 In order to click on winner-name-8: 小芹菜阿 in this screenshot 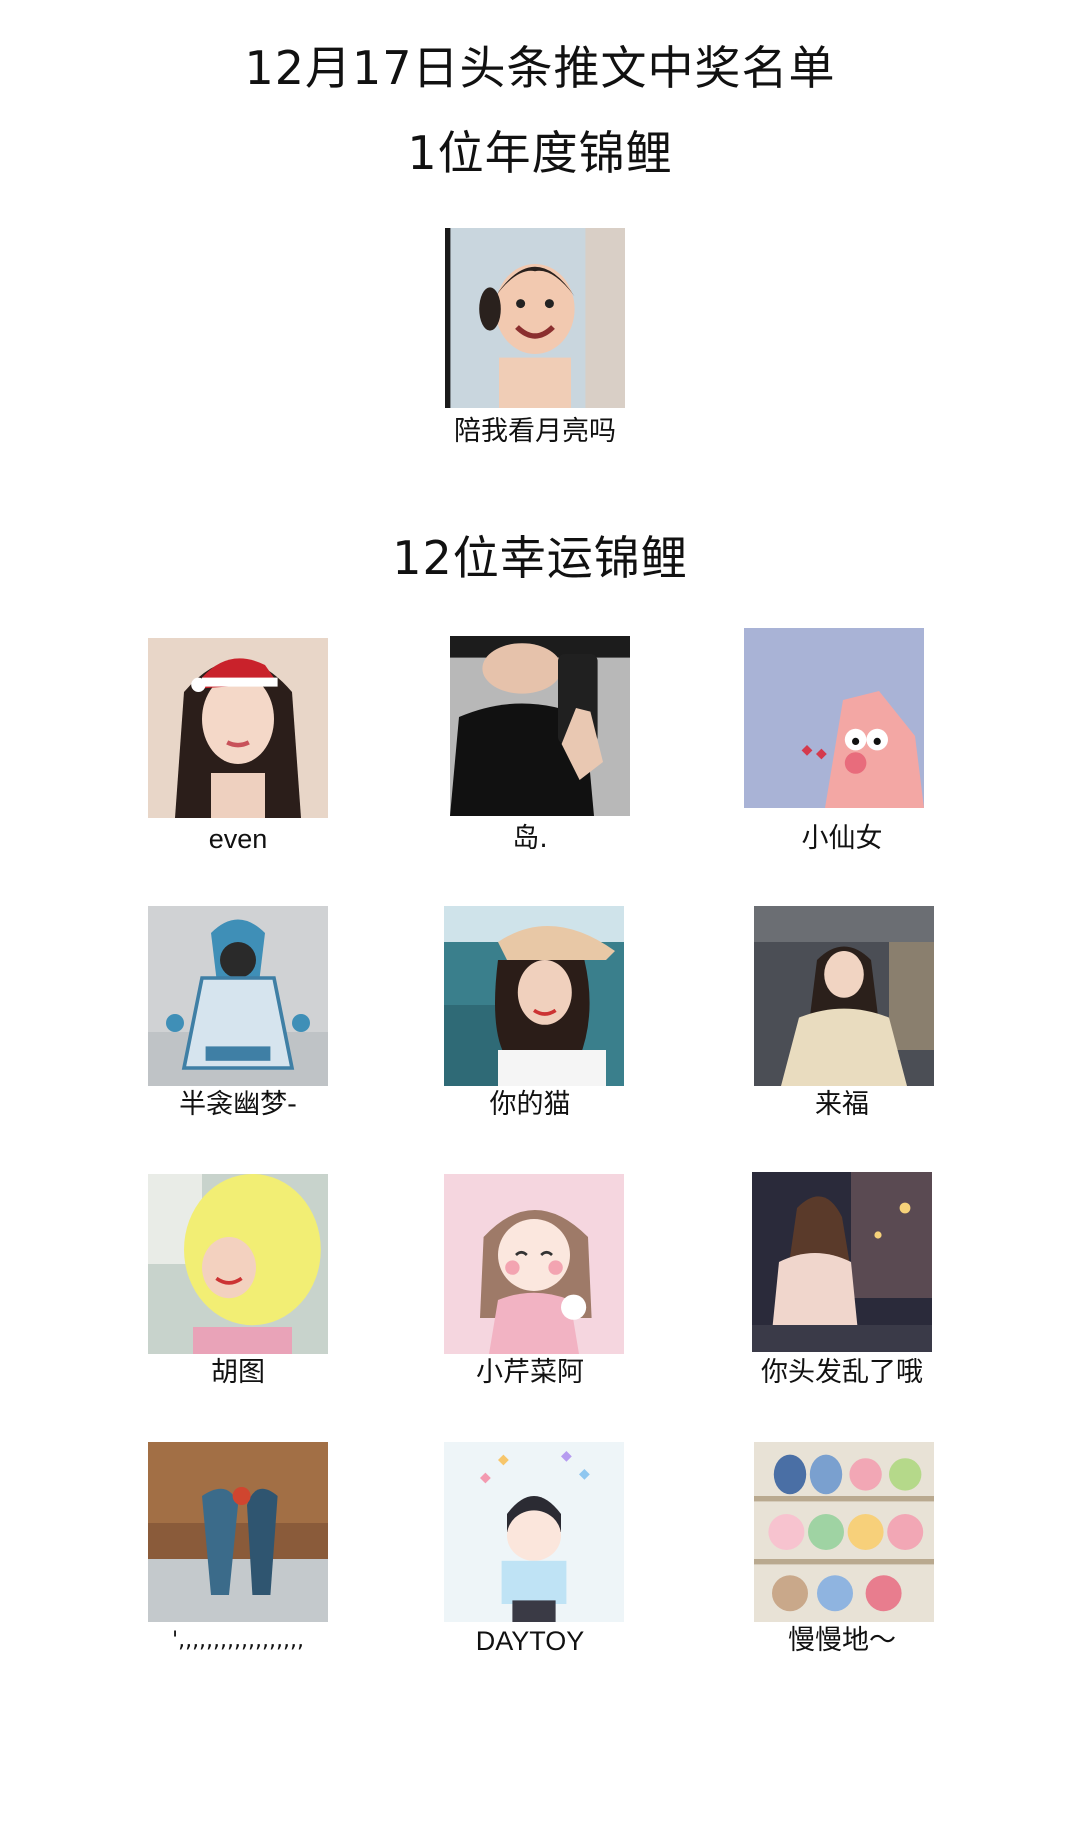, I will do `click(530, 1372)`.